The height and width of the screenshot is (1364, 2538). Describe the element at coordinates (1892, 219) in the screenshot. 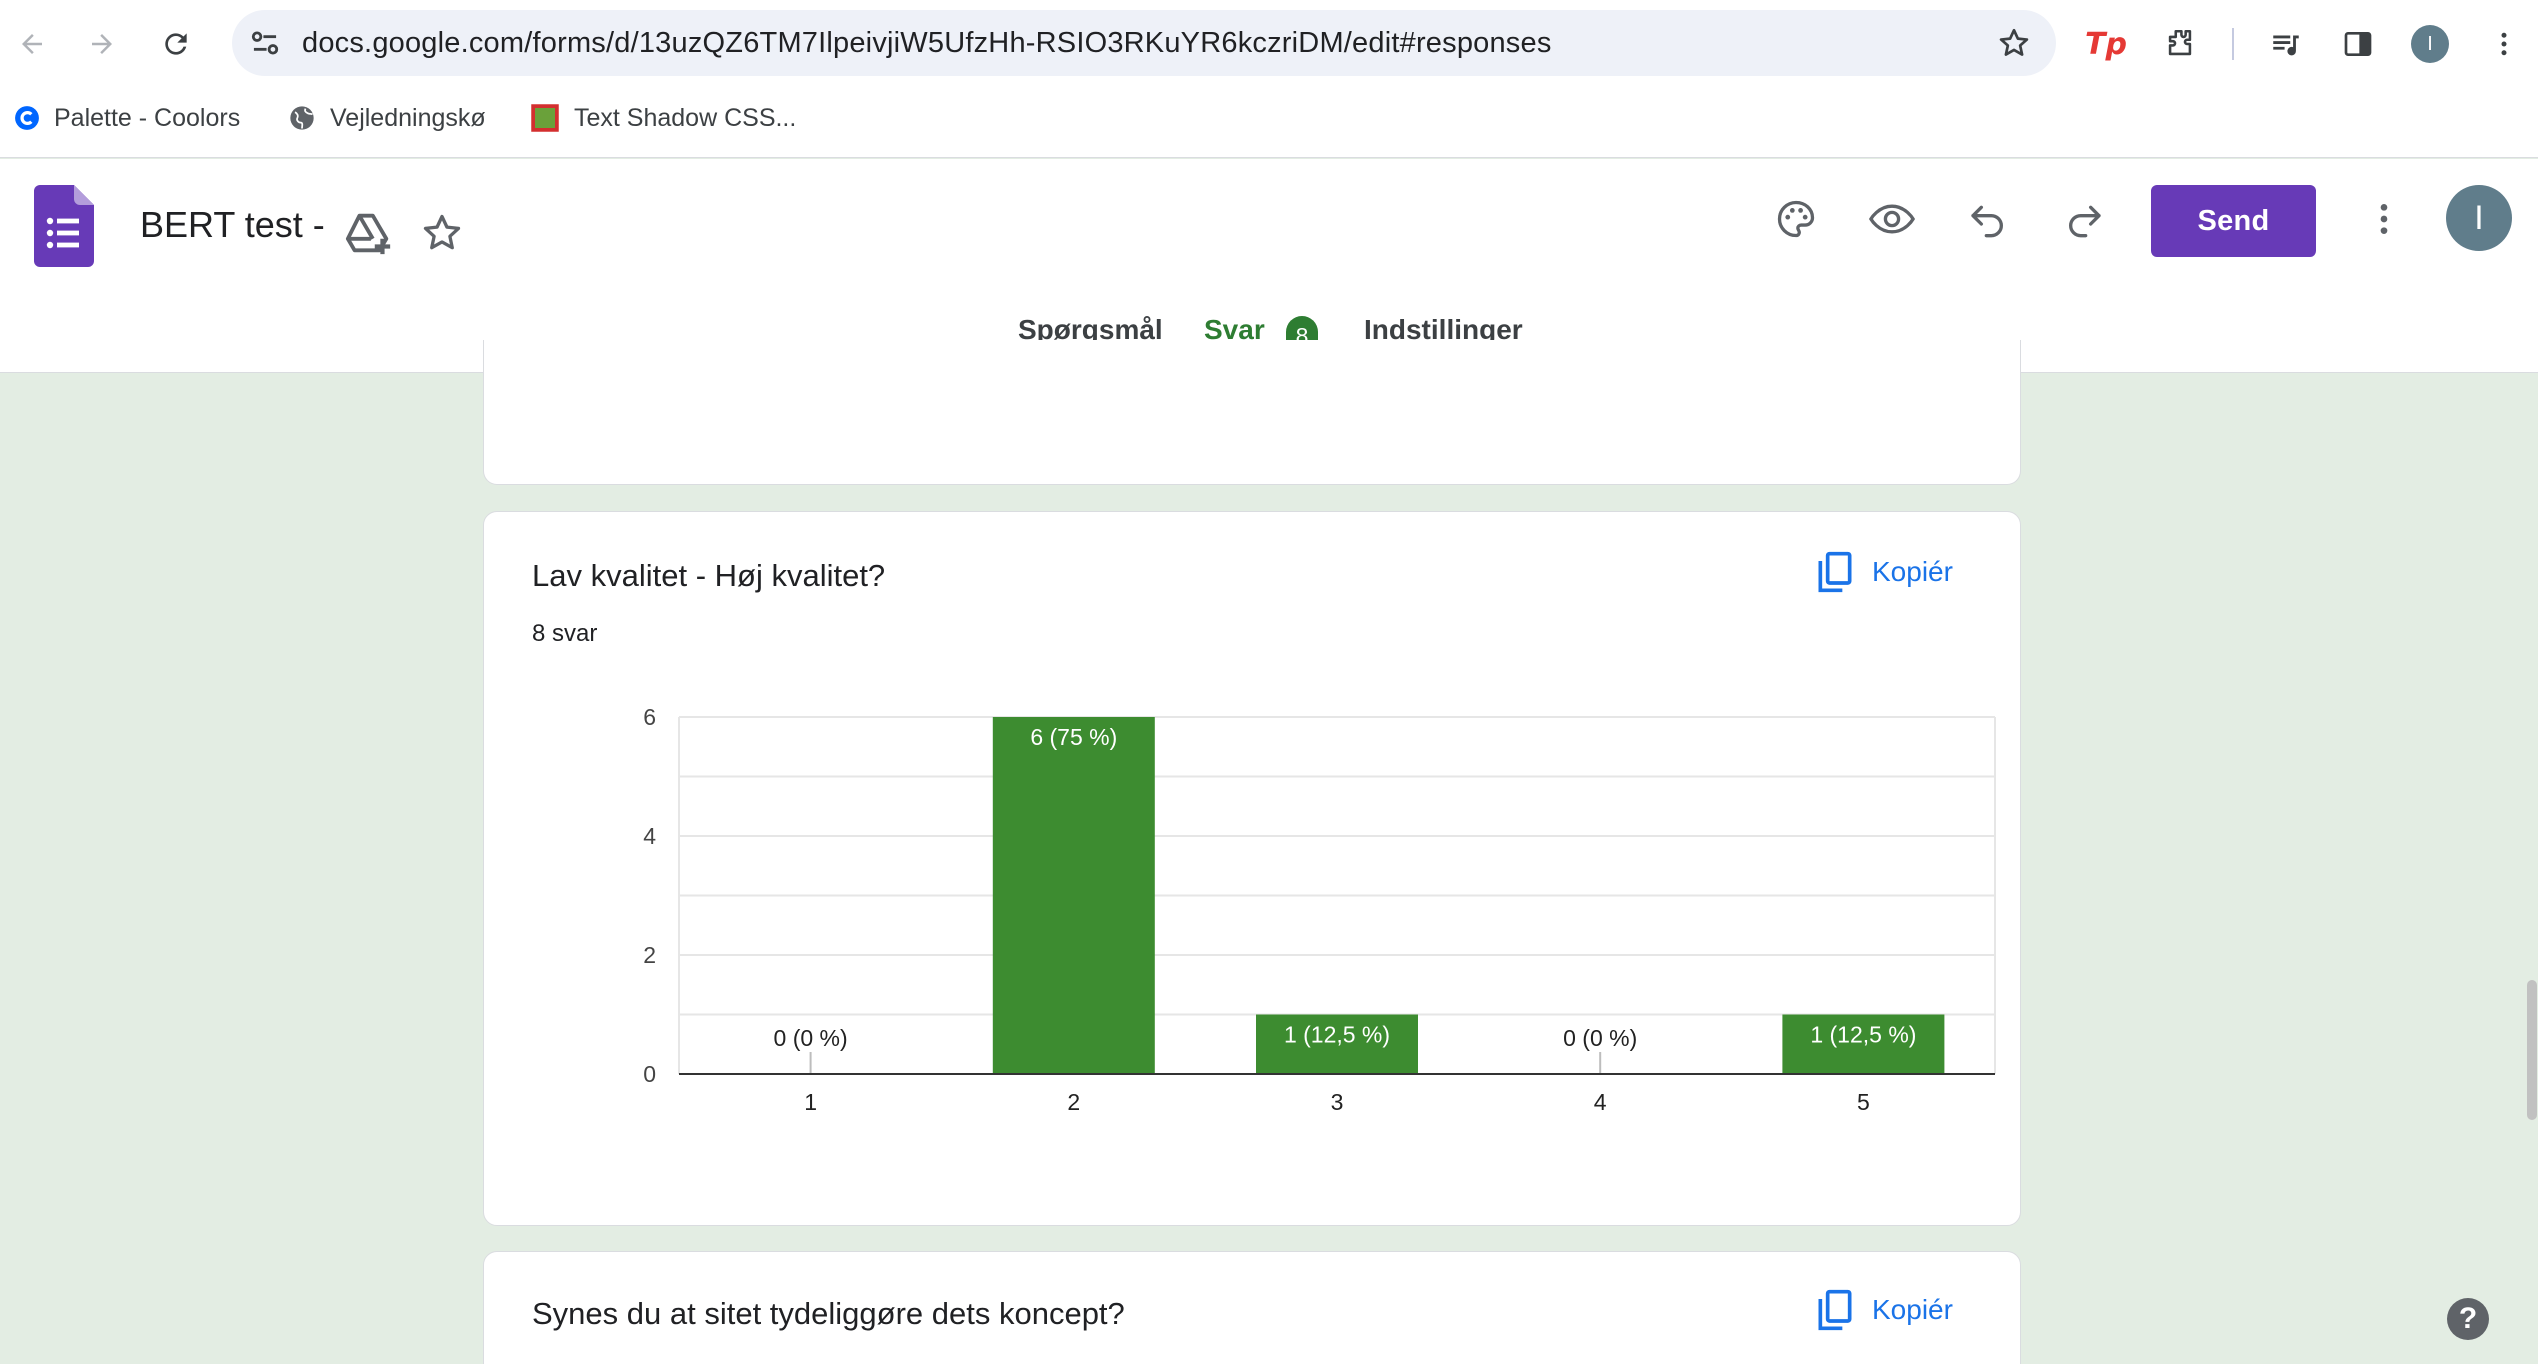

I see `preview-eye-icon` at that location.